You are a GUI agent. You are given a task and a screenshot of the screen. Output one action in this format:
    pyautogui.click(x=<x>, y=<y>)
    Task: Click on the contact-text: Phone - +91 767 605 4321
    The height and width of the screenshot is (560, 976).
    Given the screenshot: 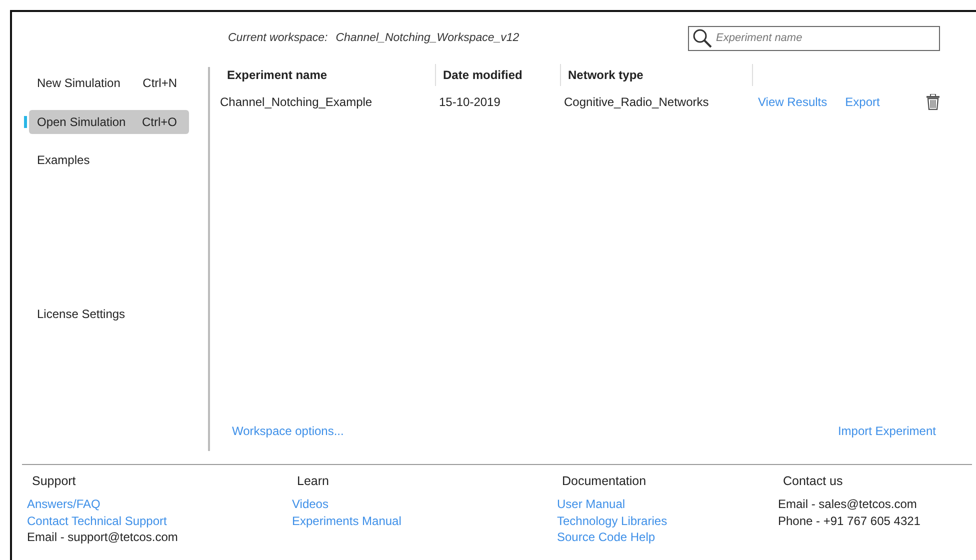 What is the action you would take?
    pyautogui.click(x=849, y=520)
    